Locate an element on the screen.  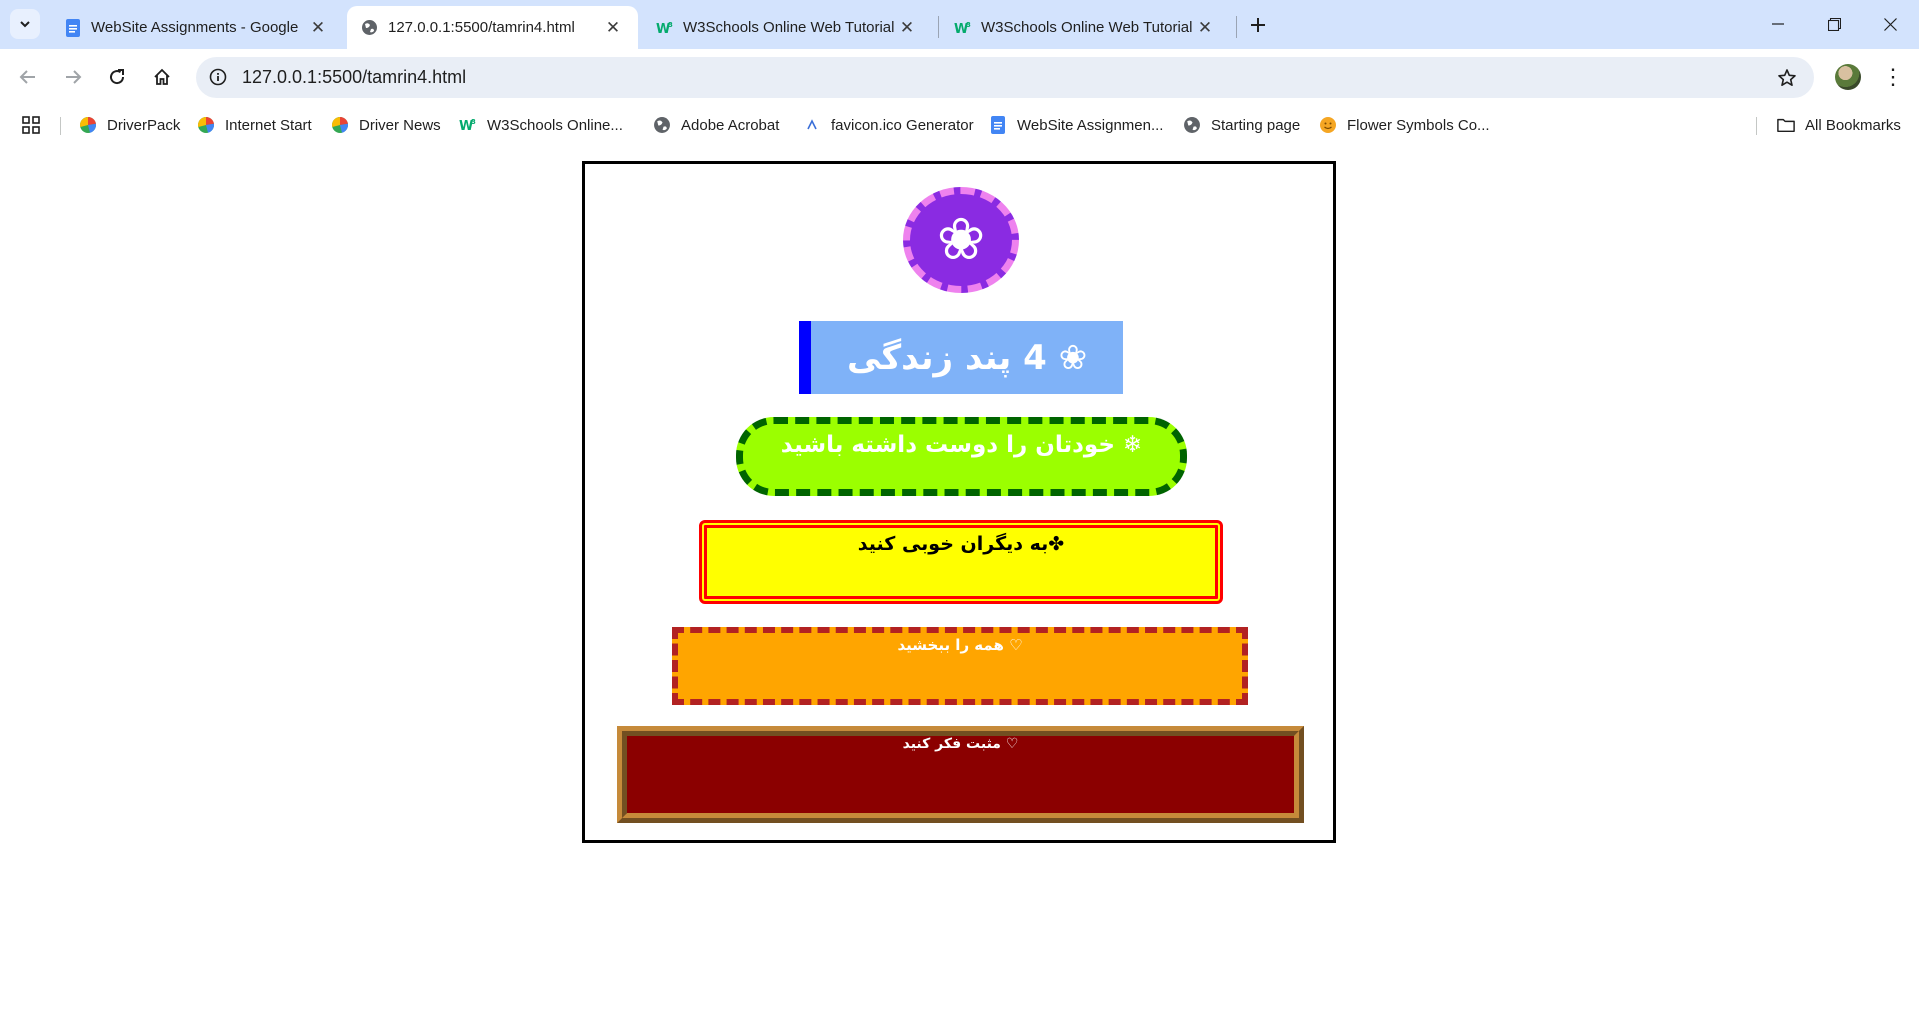
bookmark-item: Adobe Acrobat is located at coordinates (716, 125).